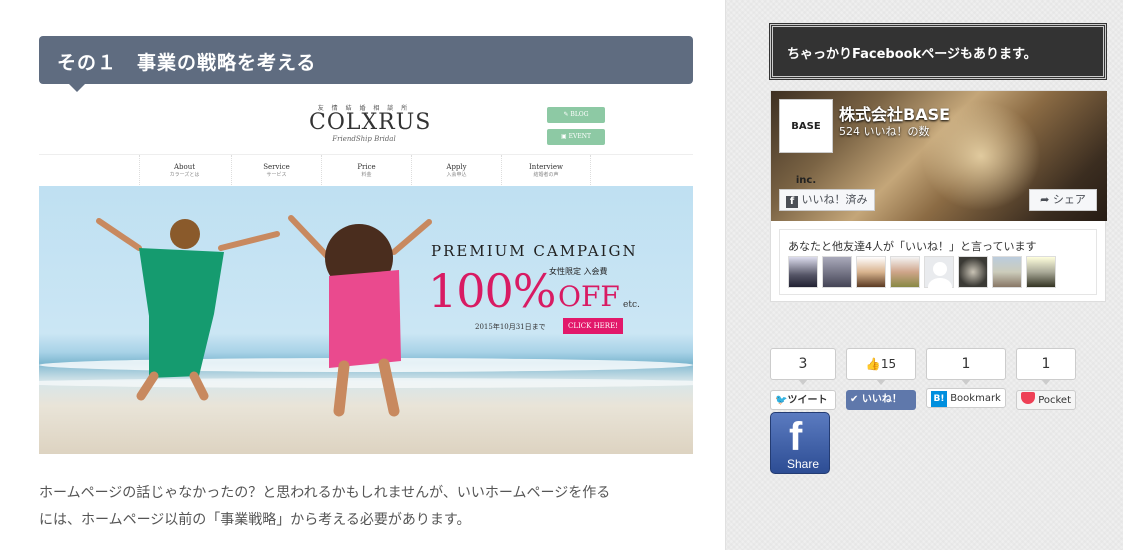  What do you see at coordinates (803, 366) in the screenshot?
I see `tweet-count: 3` at bounding box center [803, 366].